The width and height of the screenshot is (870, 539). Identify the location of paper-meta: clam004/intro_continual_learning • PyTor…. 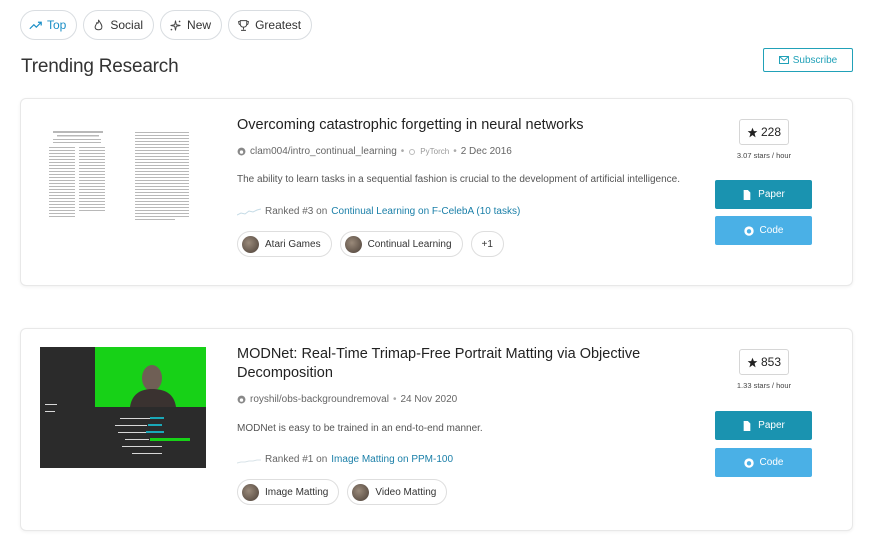
(374, 151).